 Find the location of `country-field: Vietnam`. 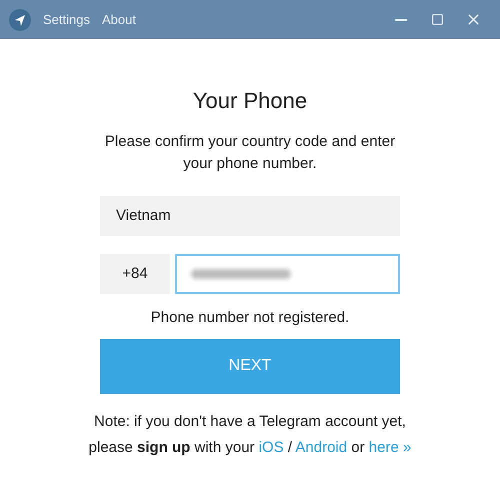

country-field: Vietnam is located at coordinates (250, 216).